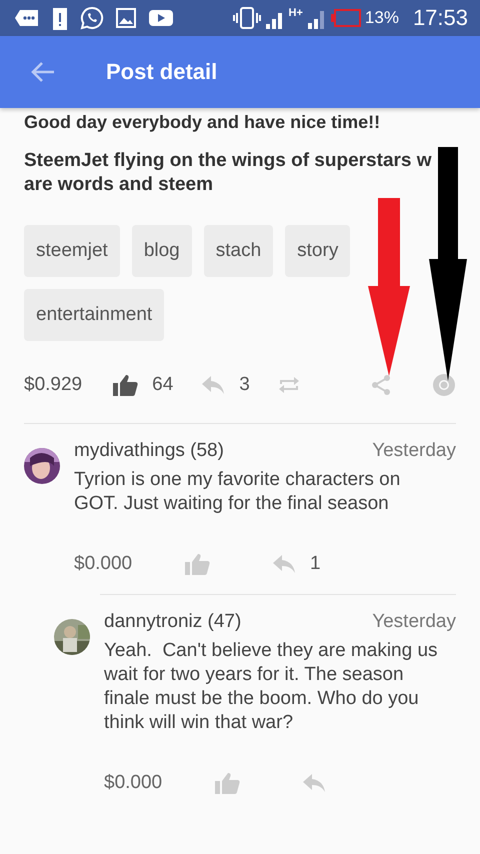 The image size is (480, 854). I want to click on repeat-icon, so click(289, 385).